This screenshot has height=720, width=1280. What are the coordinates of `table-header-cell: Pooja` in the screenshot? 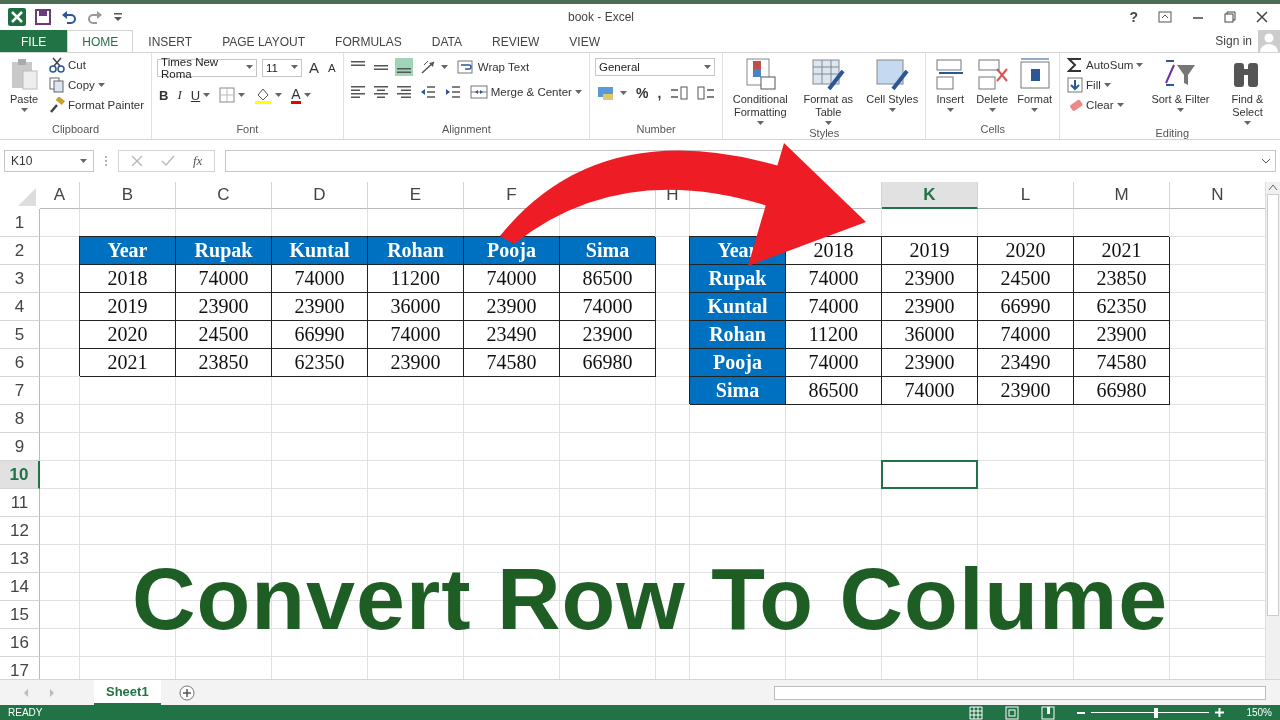 It's located at (738, 363).